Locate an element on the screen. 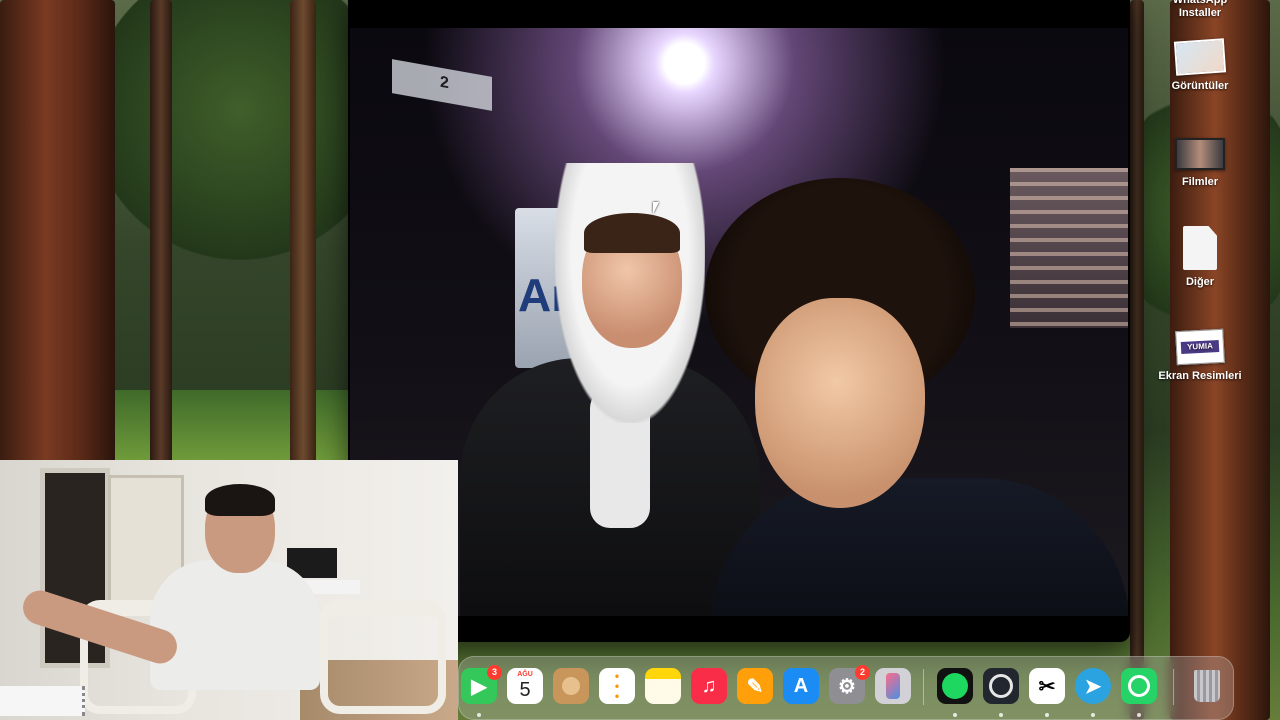 Image resolution: width=1280 pixels, height=720 pixels. dock-telegram: ➤ is located at coordinates (1093, 686).